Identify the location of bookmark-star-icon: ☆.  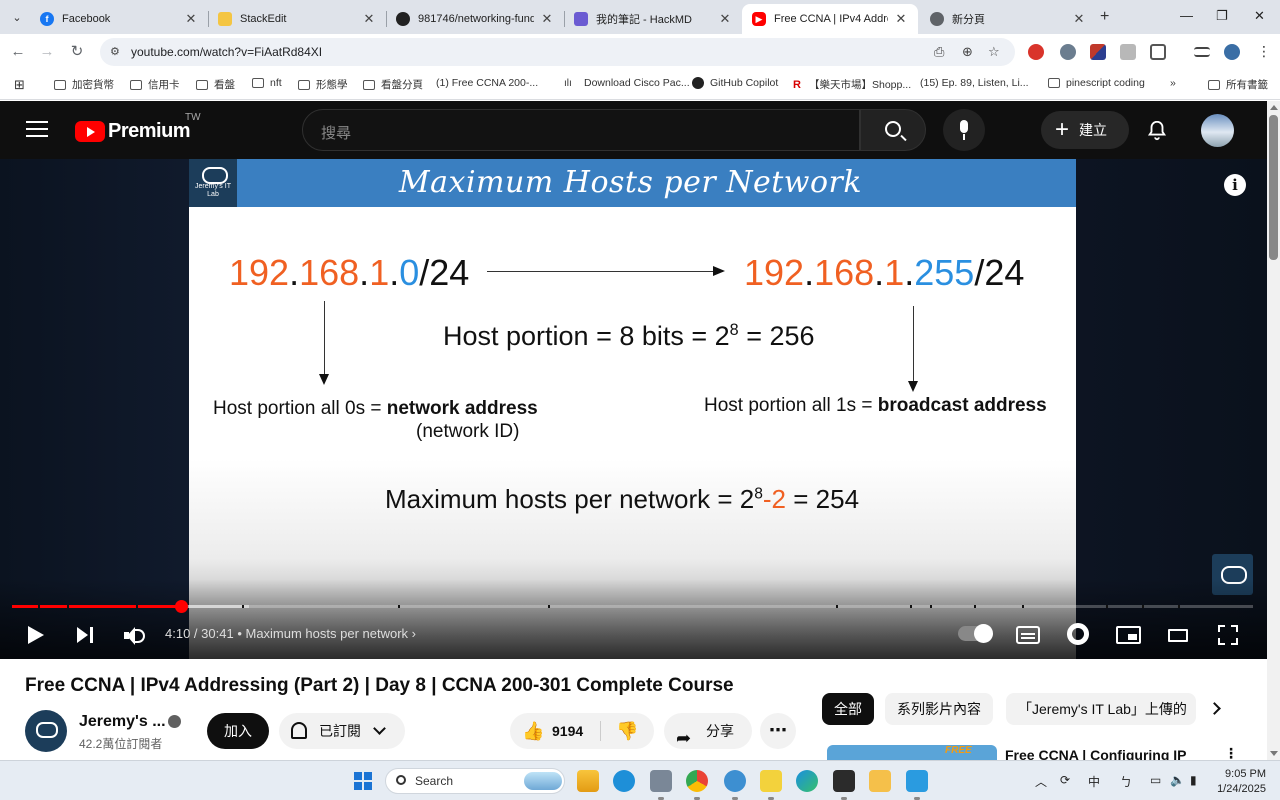
(994, 52).